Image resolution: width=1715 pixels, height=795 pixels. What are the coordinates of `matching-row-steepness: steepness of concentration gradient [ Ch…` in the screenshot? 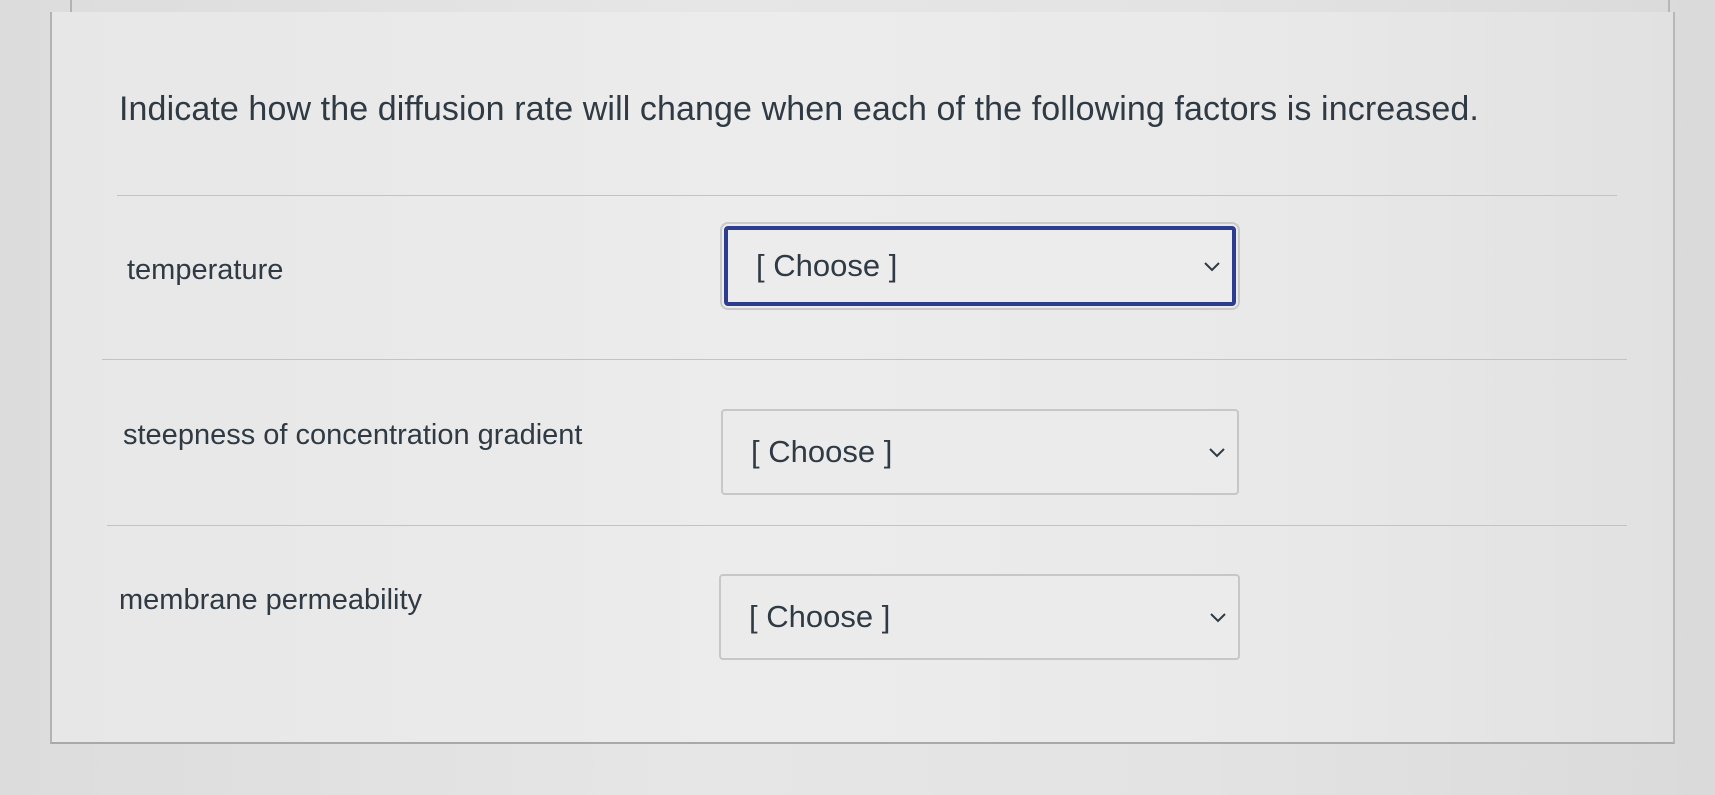 It's located at (862, 447).